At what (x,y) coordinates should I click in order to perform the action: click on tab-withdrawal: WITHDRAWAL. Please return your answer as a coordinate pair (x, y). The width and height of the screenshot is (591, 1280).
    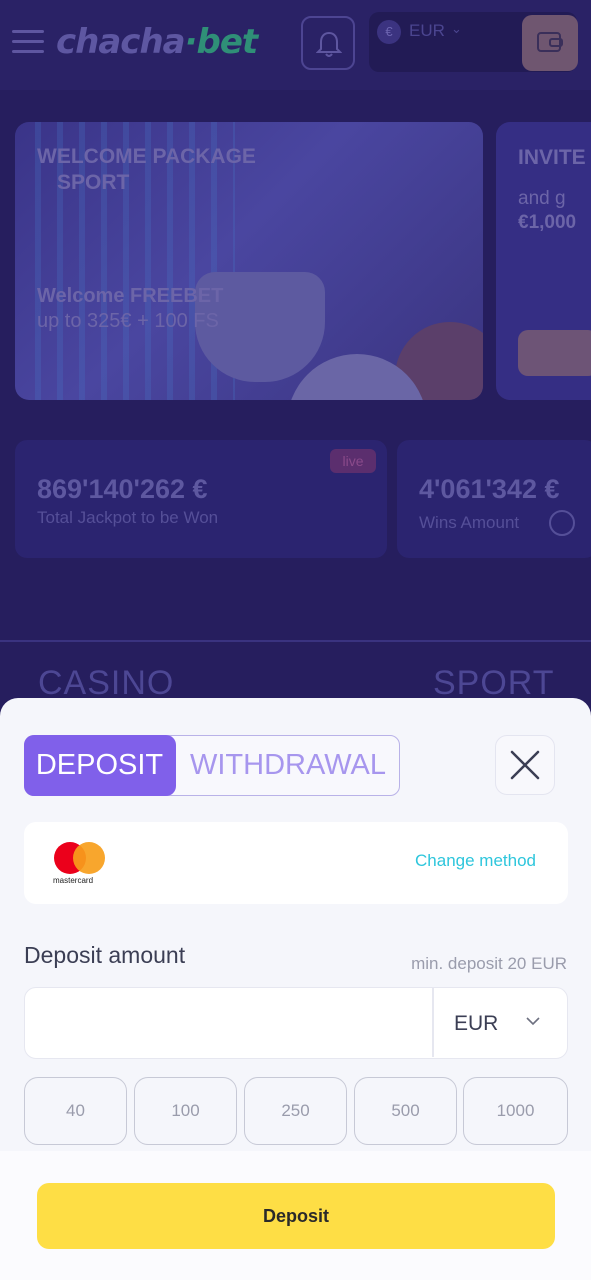
    Looking at the image, I should click on (288, 765).